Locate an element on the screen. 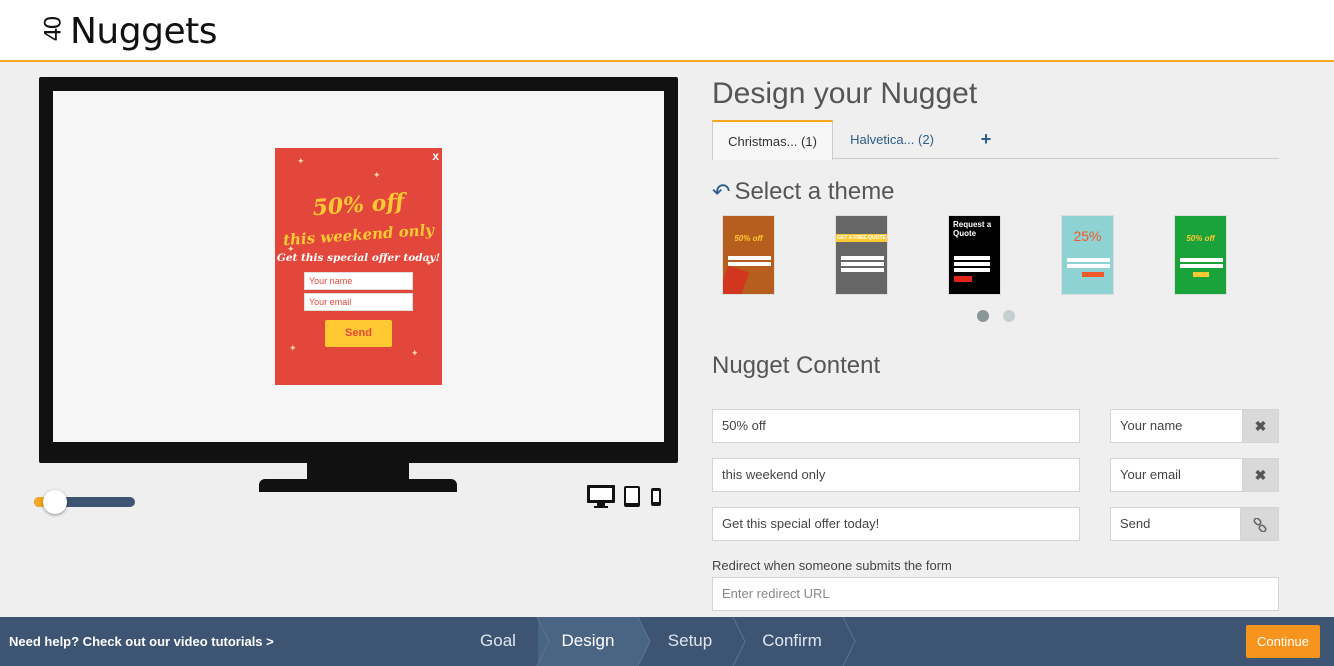 This screenshot has width=1334, height=666. popup-name-input: Your name is located at coordinates (358, 281).